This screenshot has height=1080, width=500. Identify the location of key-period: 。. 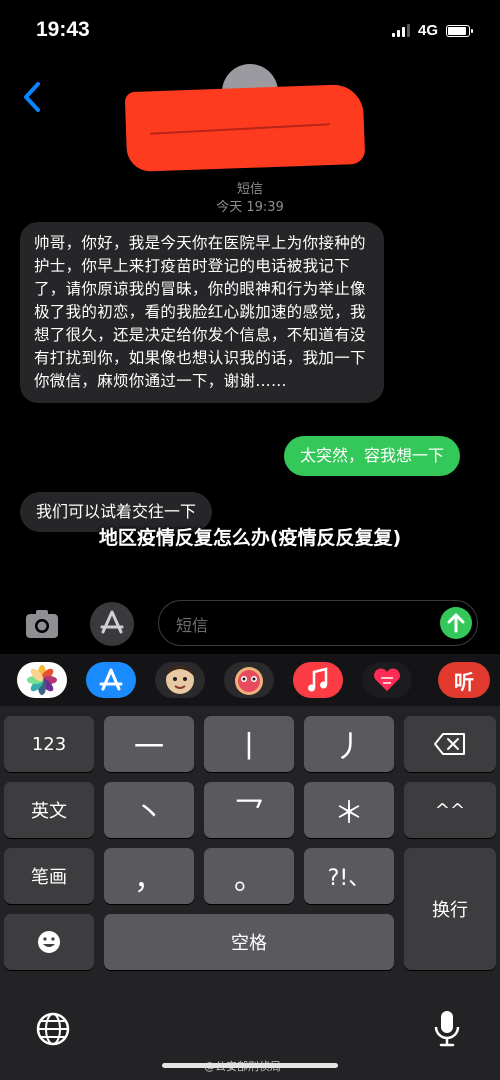
(249, 876).